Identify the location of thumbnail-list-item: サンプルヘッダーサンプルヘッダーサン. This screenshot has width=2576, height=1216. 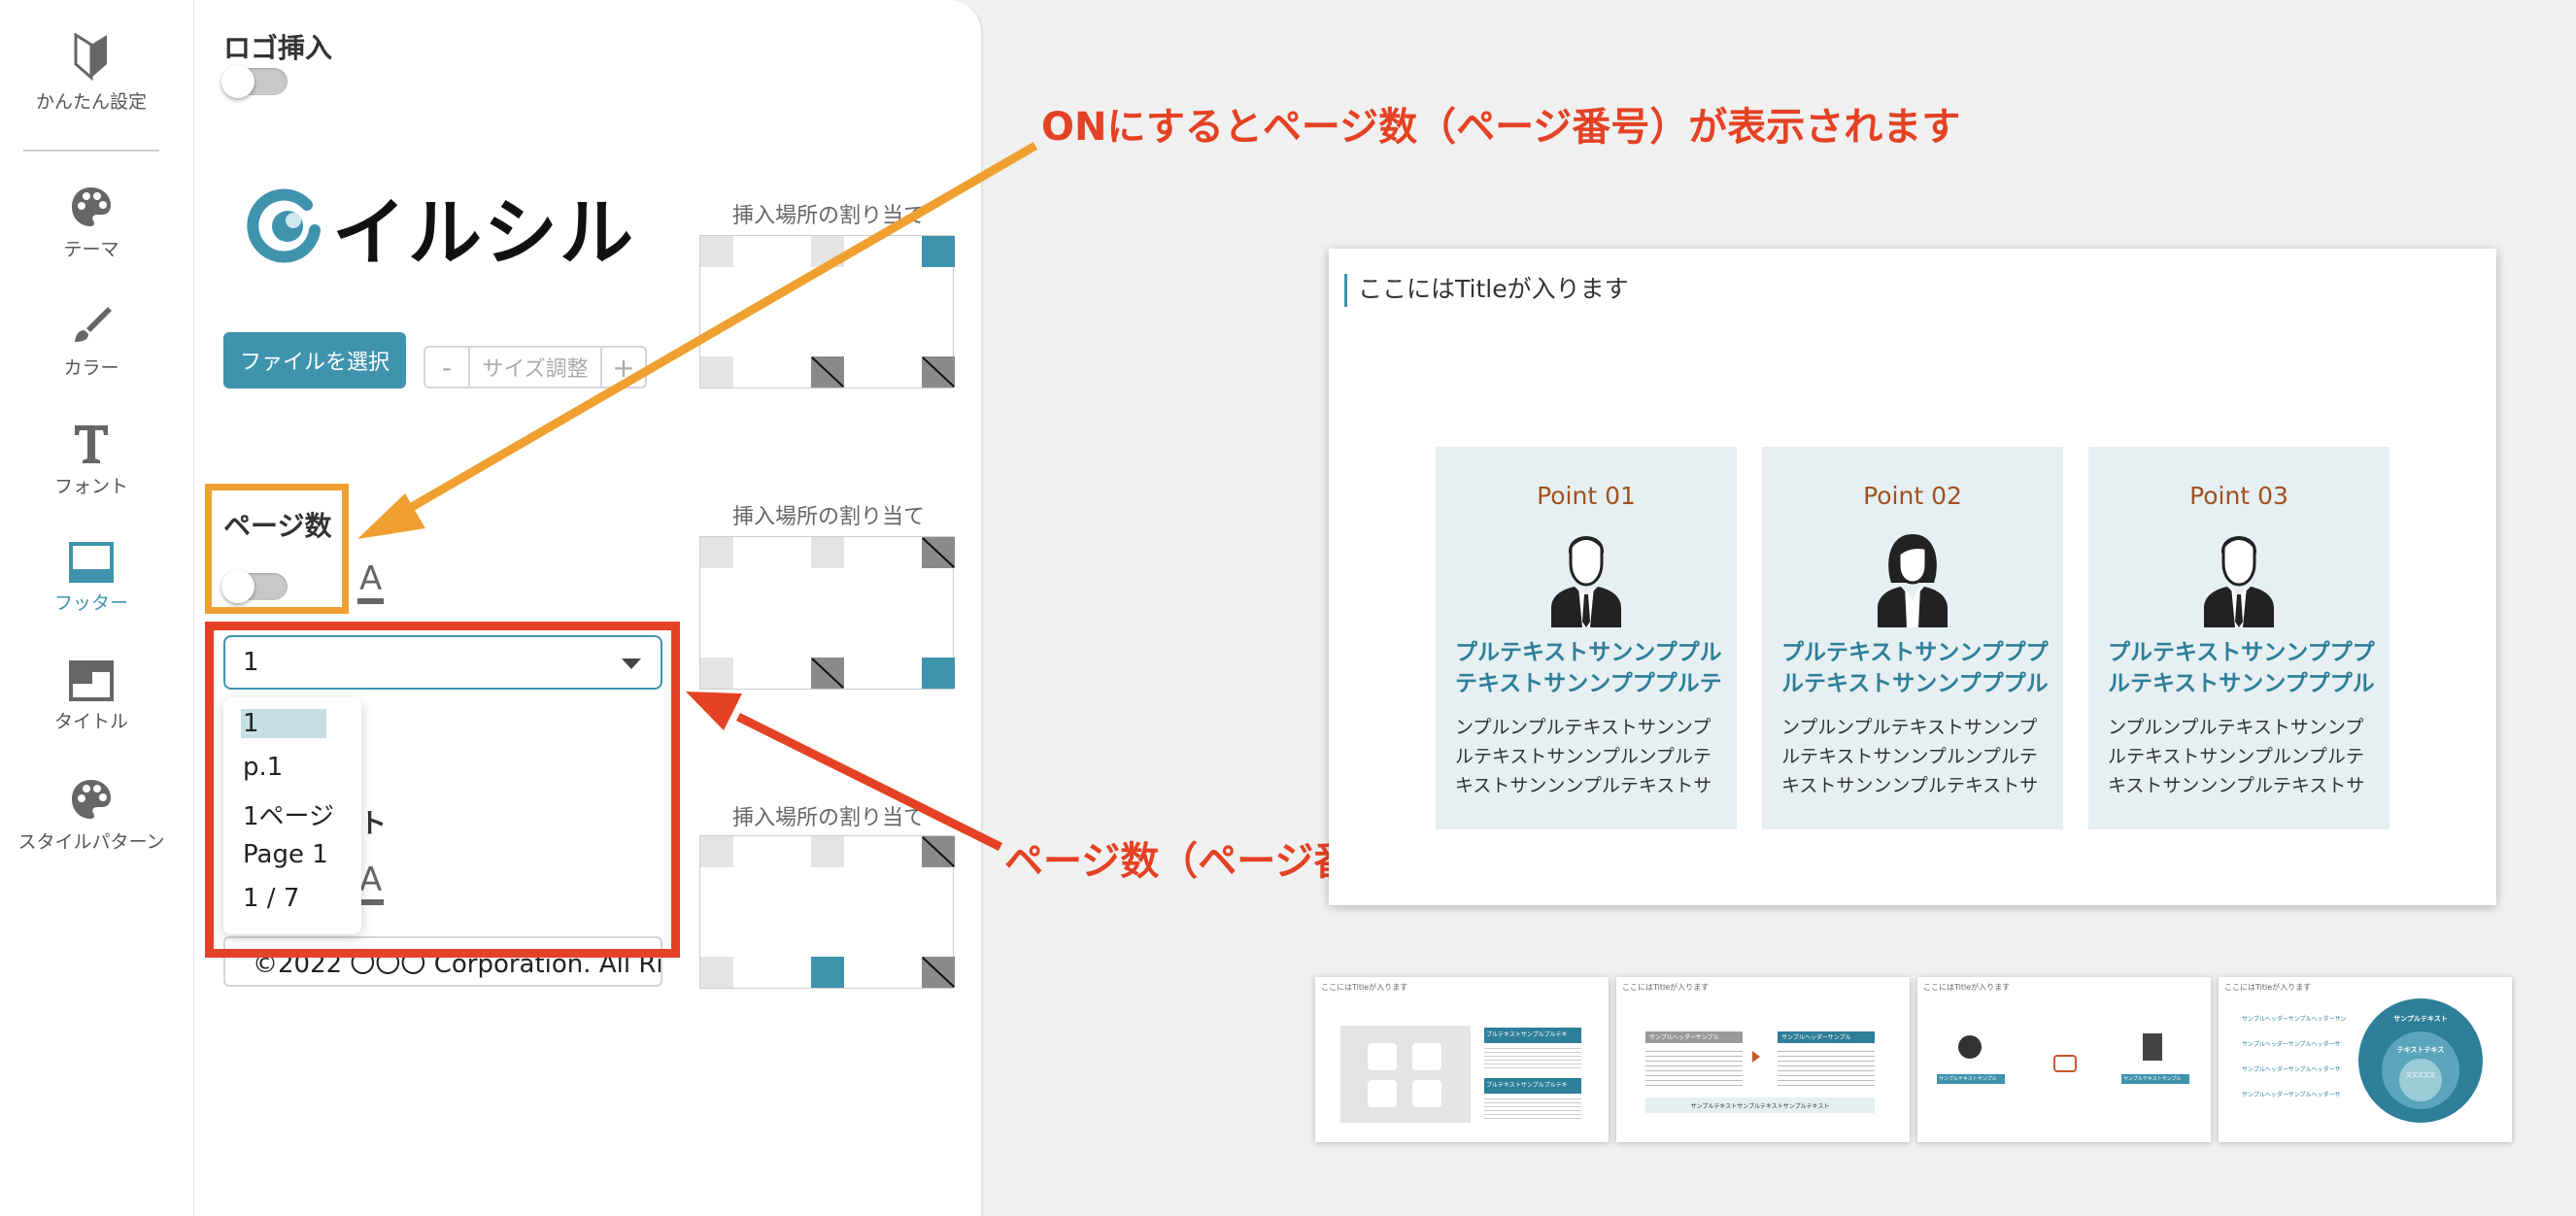
(2294, 1019).